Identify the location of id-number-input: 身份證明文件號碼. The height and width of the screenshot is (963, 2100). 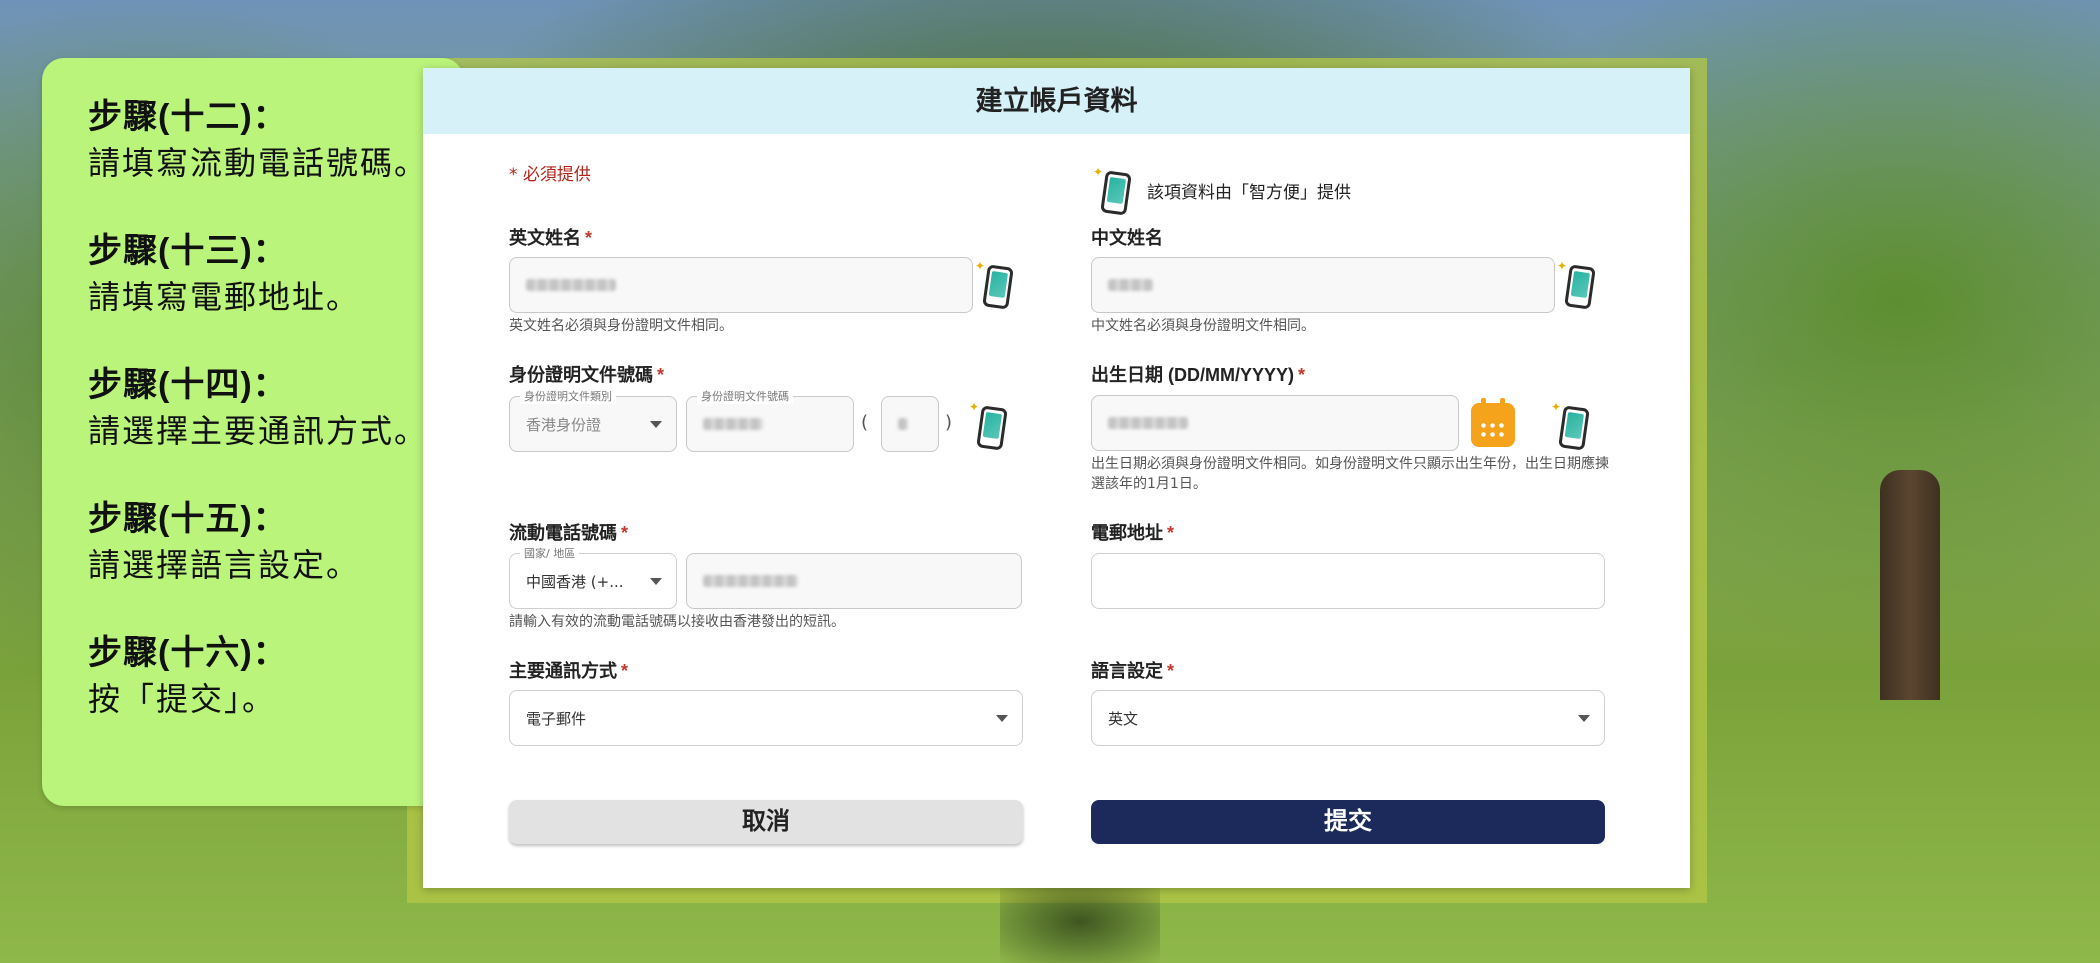
(770, 420).